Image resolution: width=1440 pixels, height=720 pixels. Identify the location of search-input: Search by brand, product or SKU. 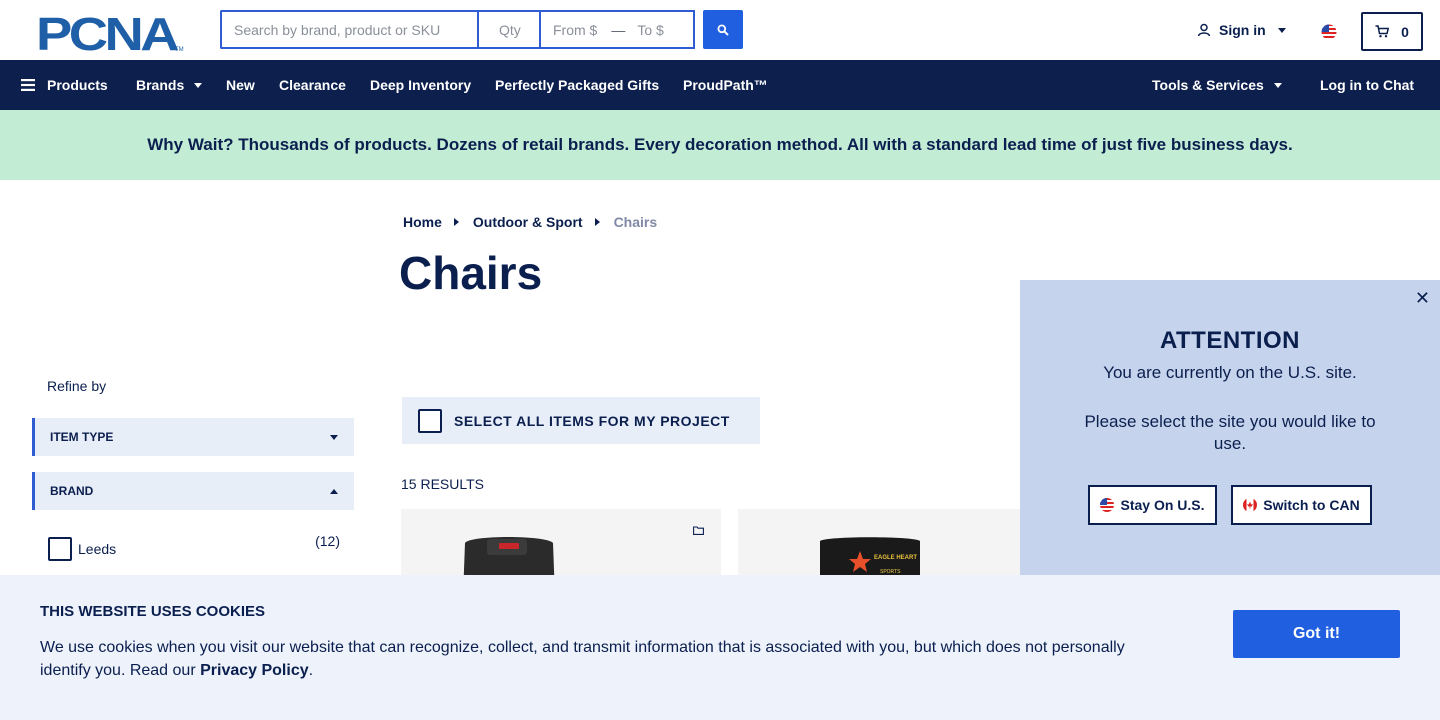
(349, 29).